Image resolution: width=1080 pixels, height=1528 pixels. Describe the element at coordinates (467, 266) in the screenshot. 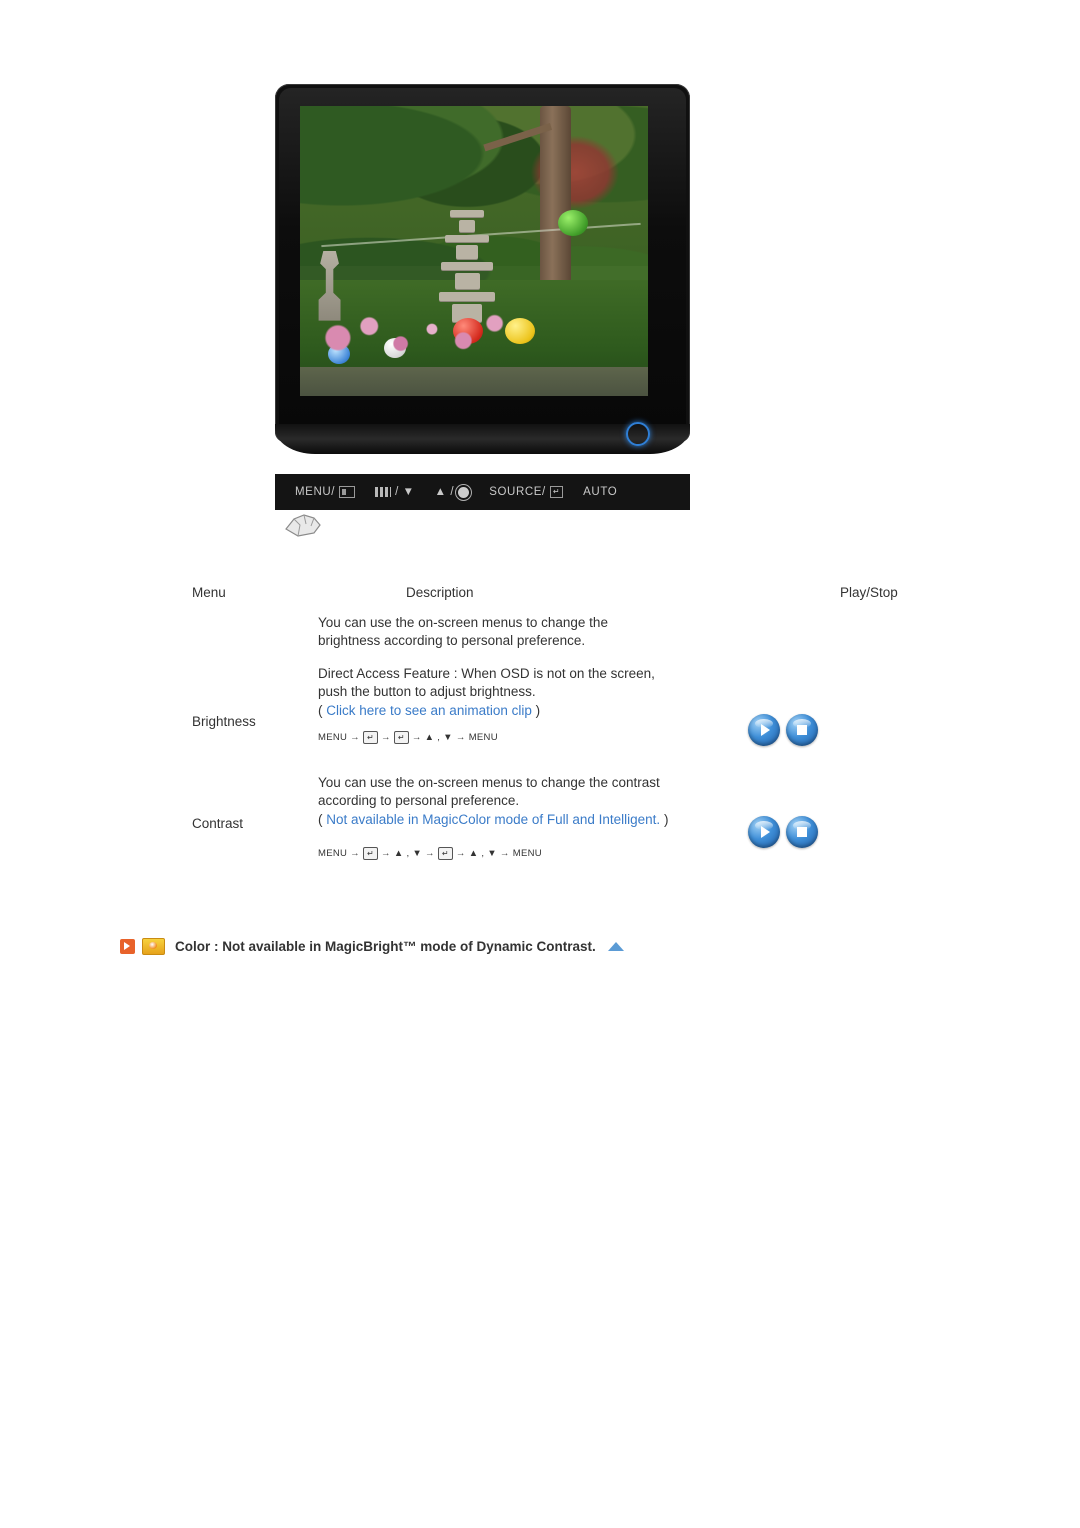

I see `scenery-pagoda` at that location.